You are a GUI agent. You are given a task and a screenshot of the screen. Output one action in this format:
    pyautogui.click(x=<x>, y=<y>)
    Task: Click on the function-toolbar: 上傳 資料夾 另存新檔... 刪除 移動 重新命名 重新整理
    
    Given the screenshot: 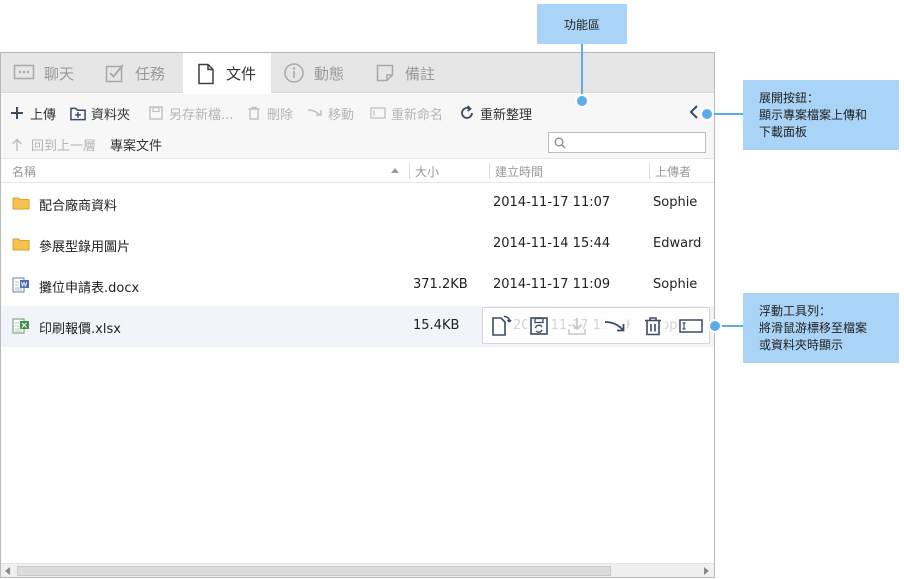 What is the action you would take?
    pyautogui.click(x=357, y=112)
    